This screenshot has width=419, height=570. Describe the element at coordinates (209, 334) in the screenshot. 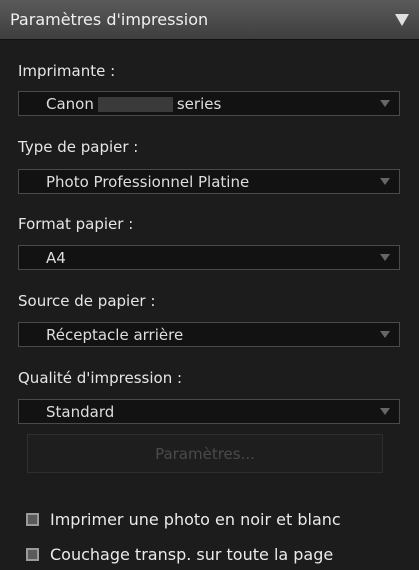

I see `paper-source-select: Réceptacle arrière` at that location.